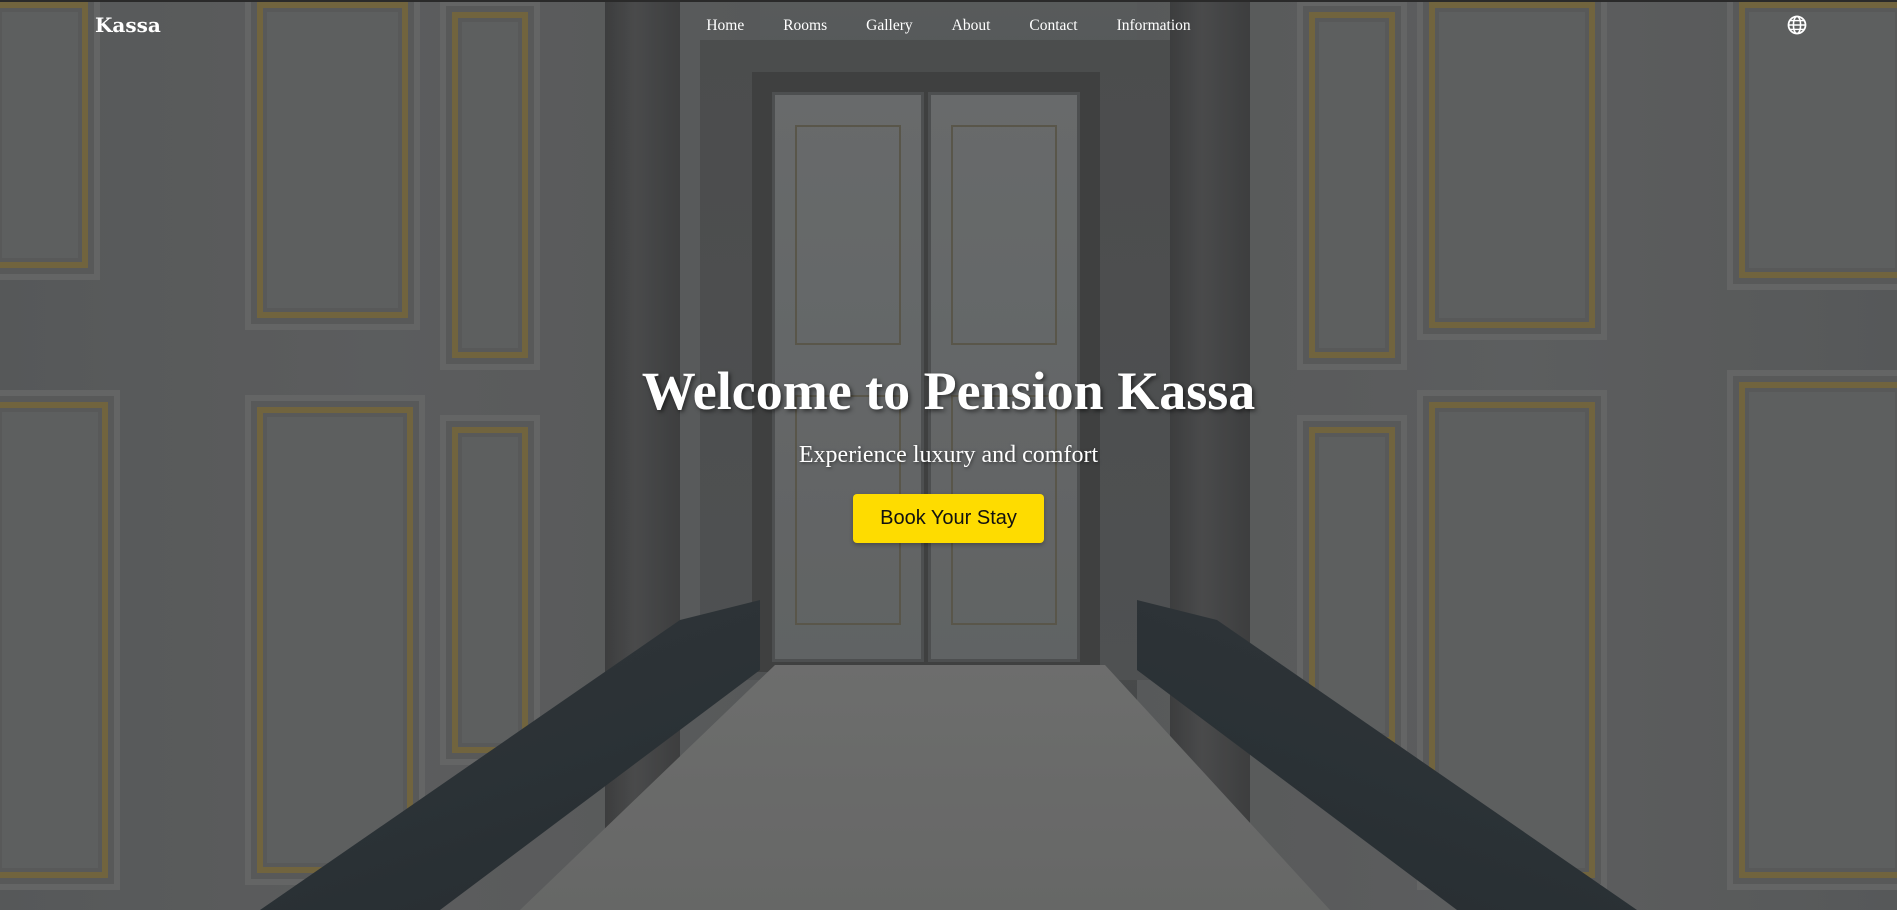 This screenshot has width=1897, height=910. I want to click on nav-link-home: Home, so click(725, 26).